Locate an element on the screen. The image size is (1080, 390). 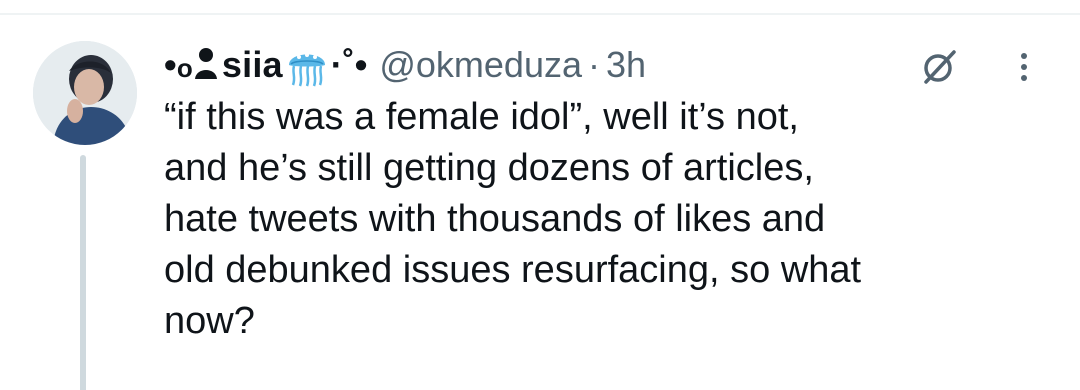
user-handle: @okmeduza is located at coordinates (480, 65).